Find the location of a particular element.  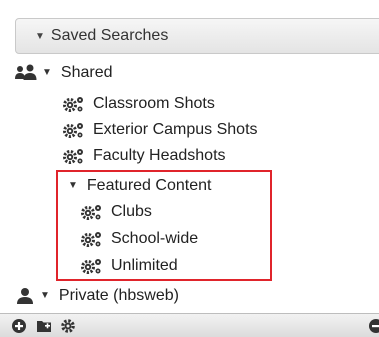

saved-search-item: Clubs is located at coordinates (116, 211).